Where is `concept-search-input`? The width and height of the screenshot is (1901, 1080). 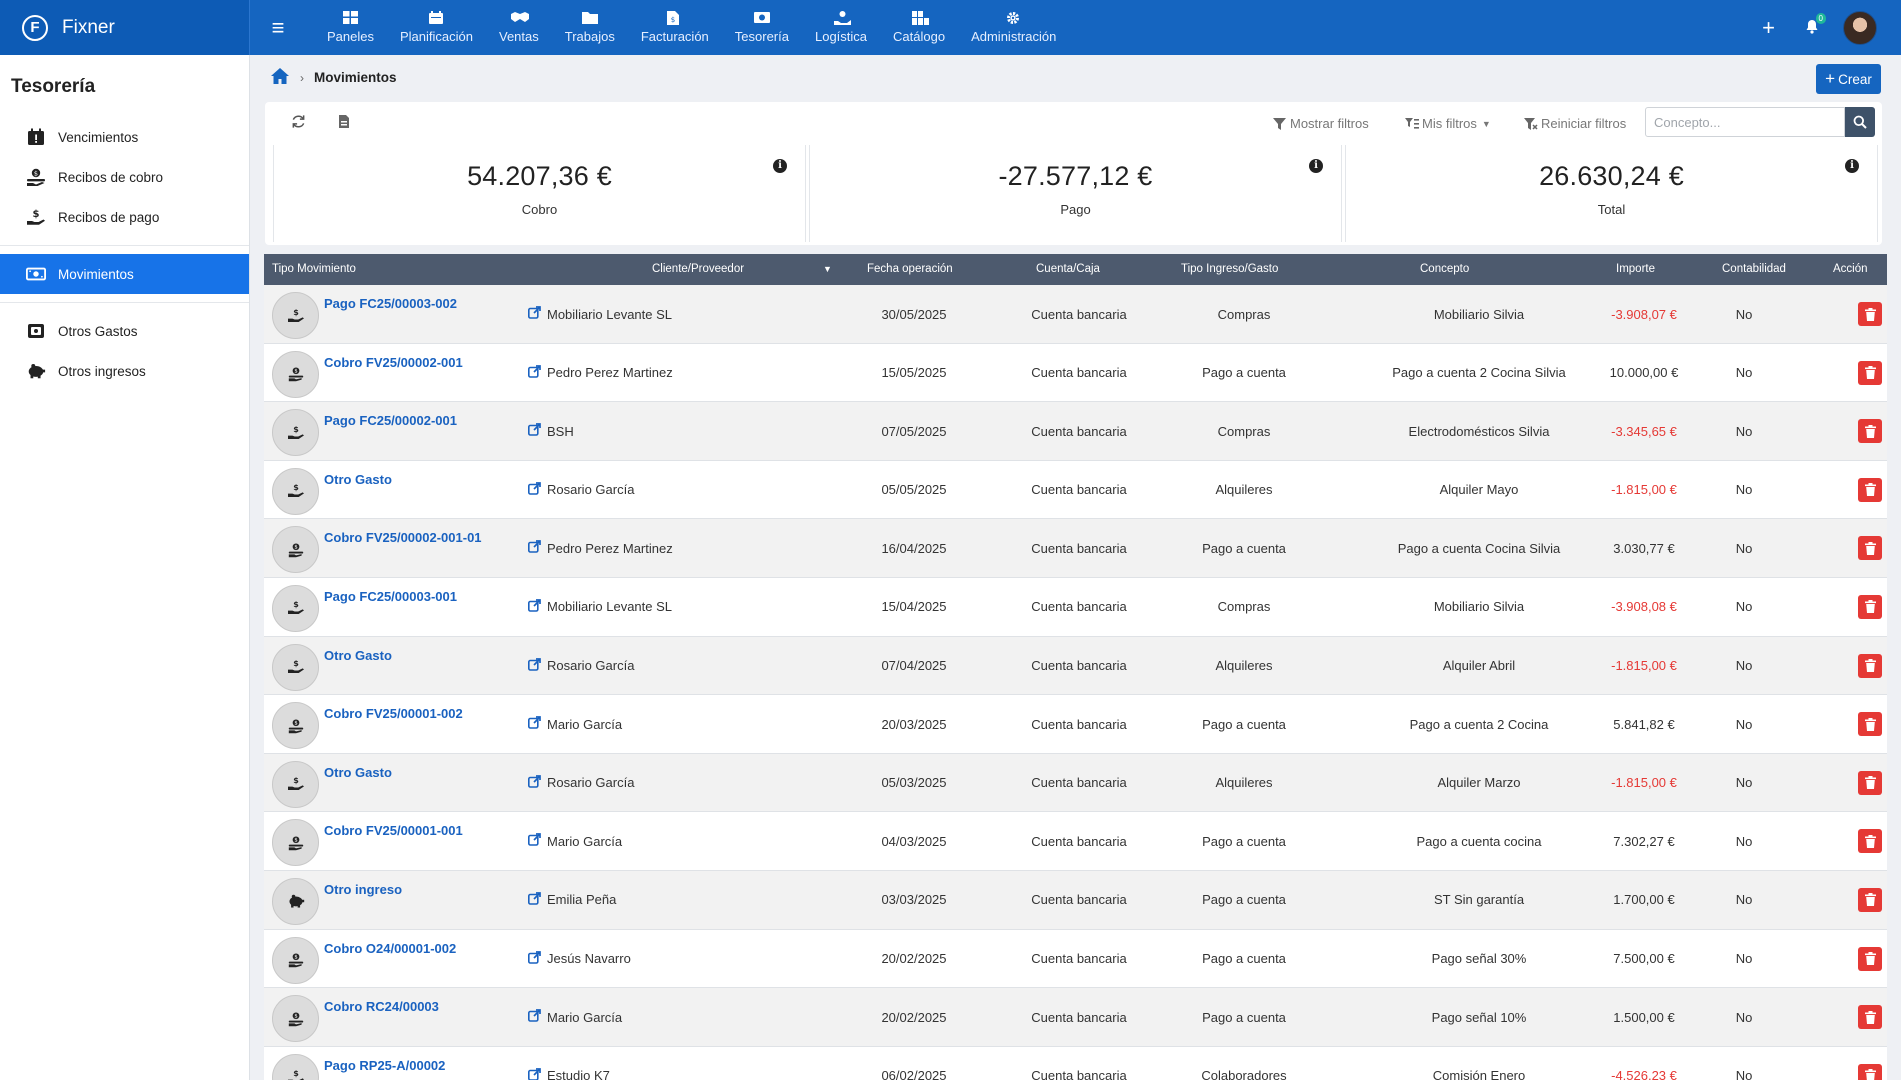
concept-search-input is located at coordinates (1745, 122).